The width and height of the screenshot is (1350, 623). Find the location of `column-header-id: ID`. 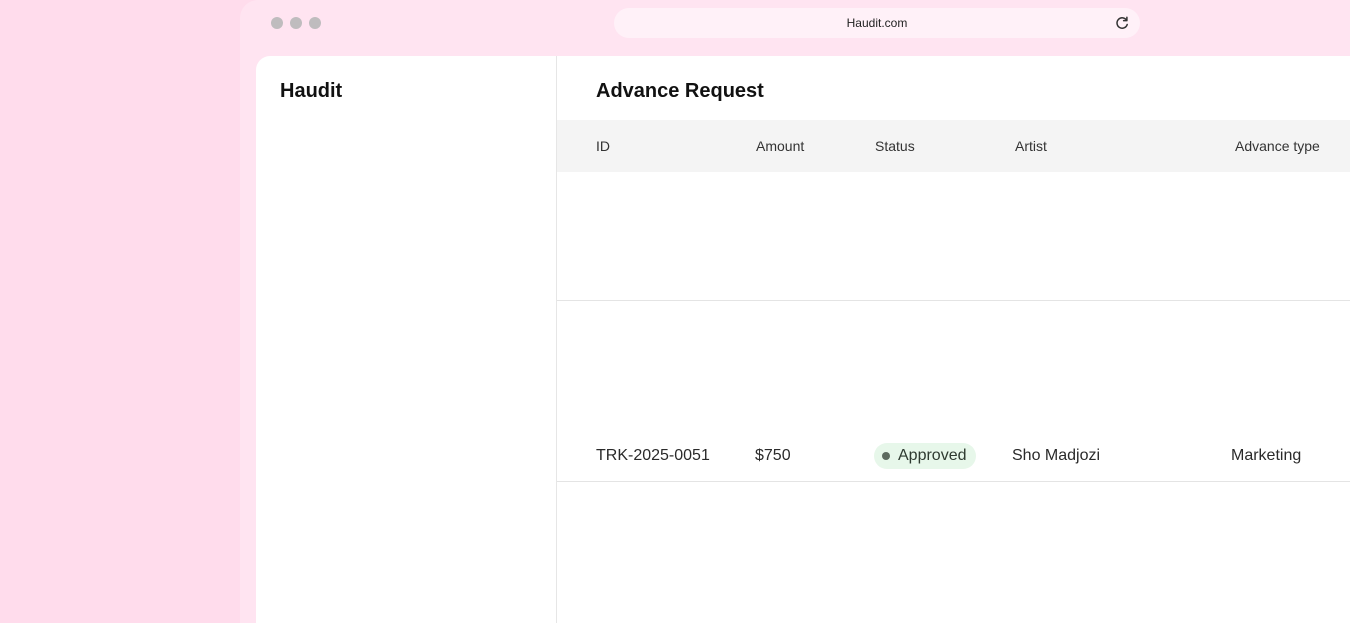

column-header-id: ID is located at coordinates (603, 146).